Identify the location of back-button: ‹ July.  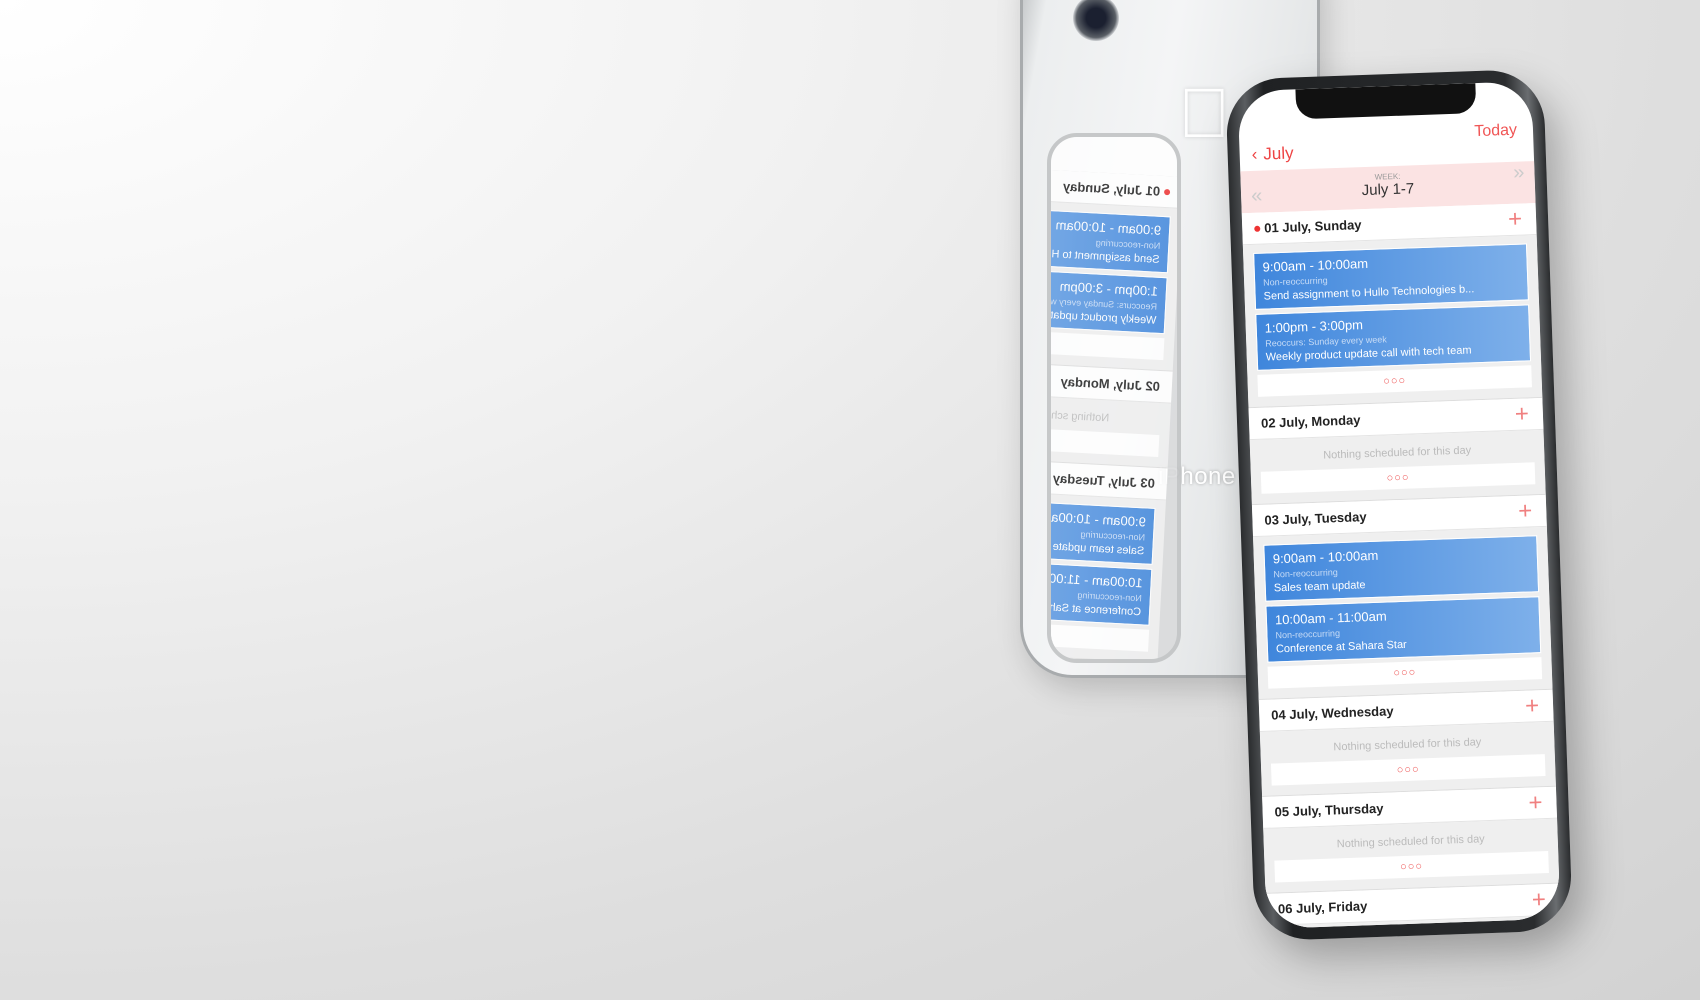
(1272, 153).